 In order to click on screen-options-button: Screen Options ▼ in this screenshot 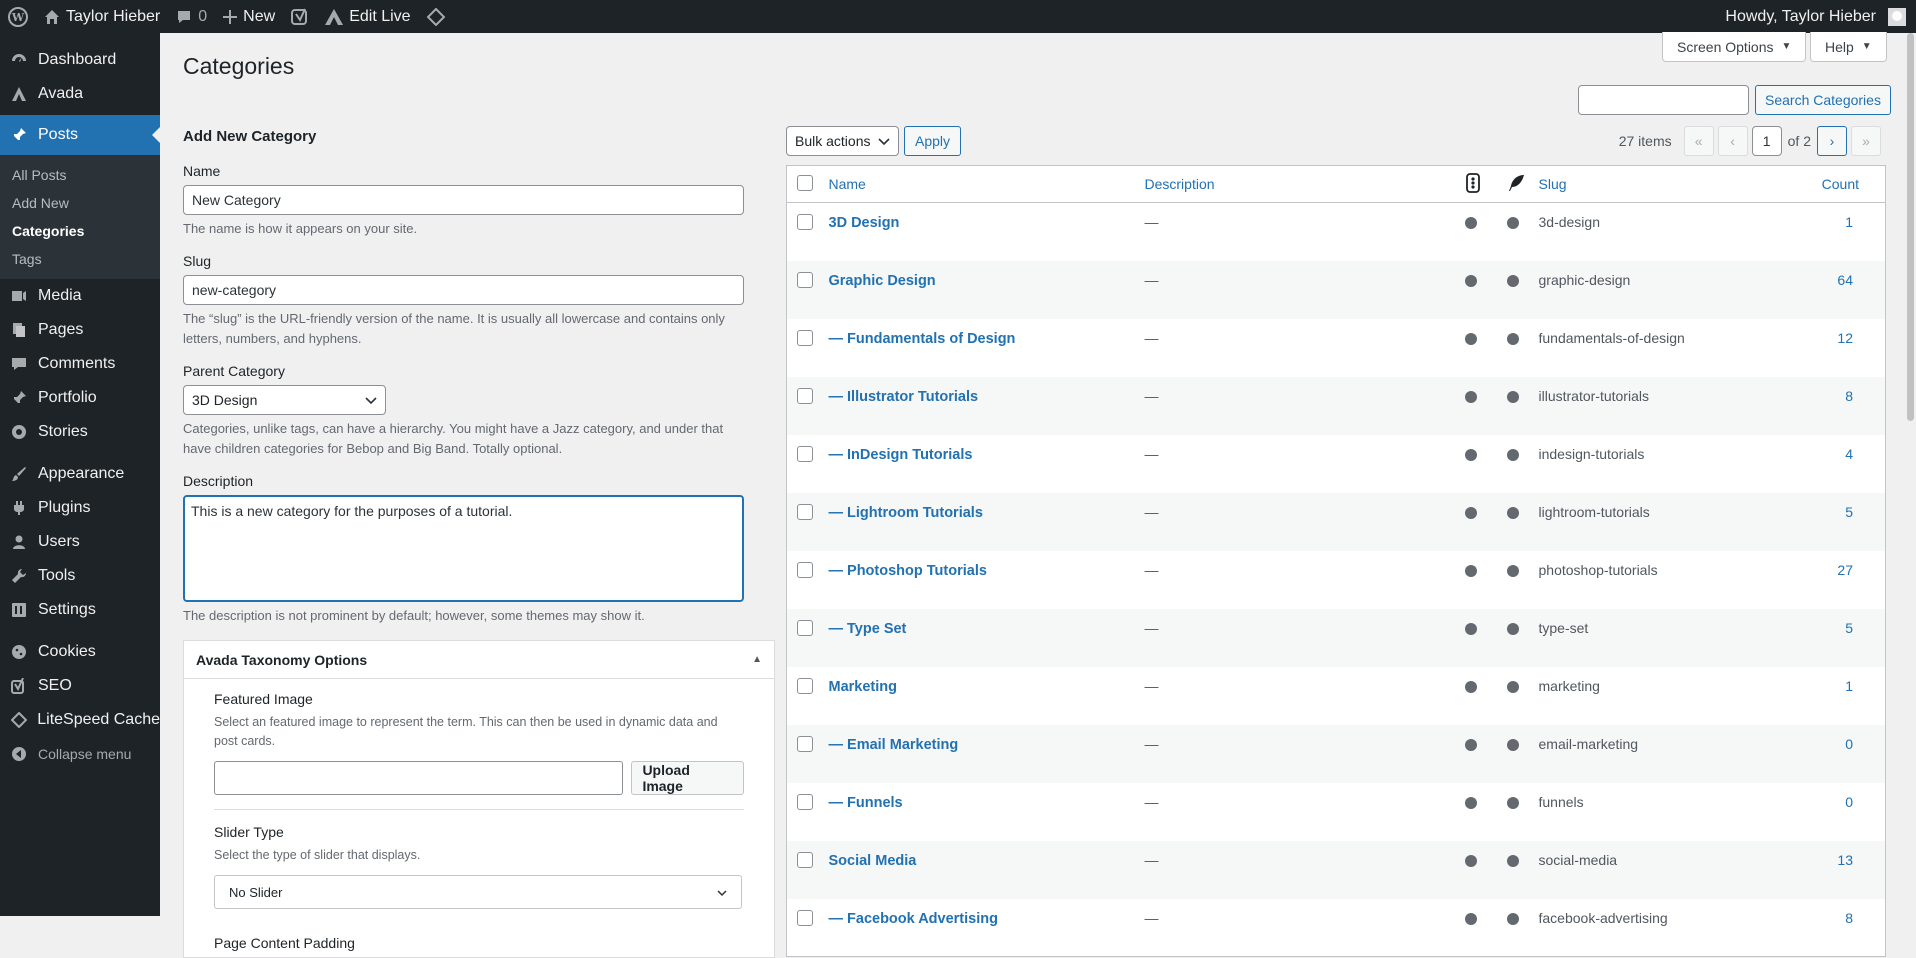, I will do `click(1734, 47)`.